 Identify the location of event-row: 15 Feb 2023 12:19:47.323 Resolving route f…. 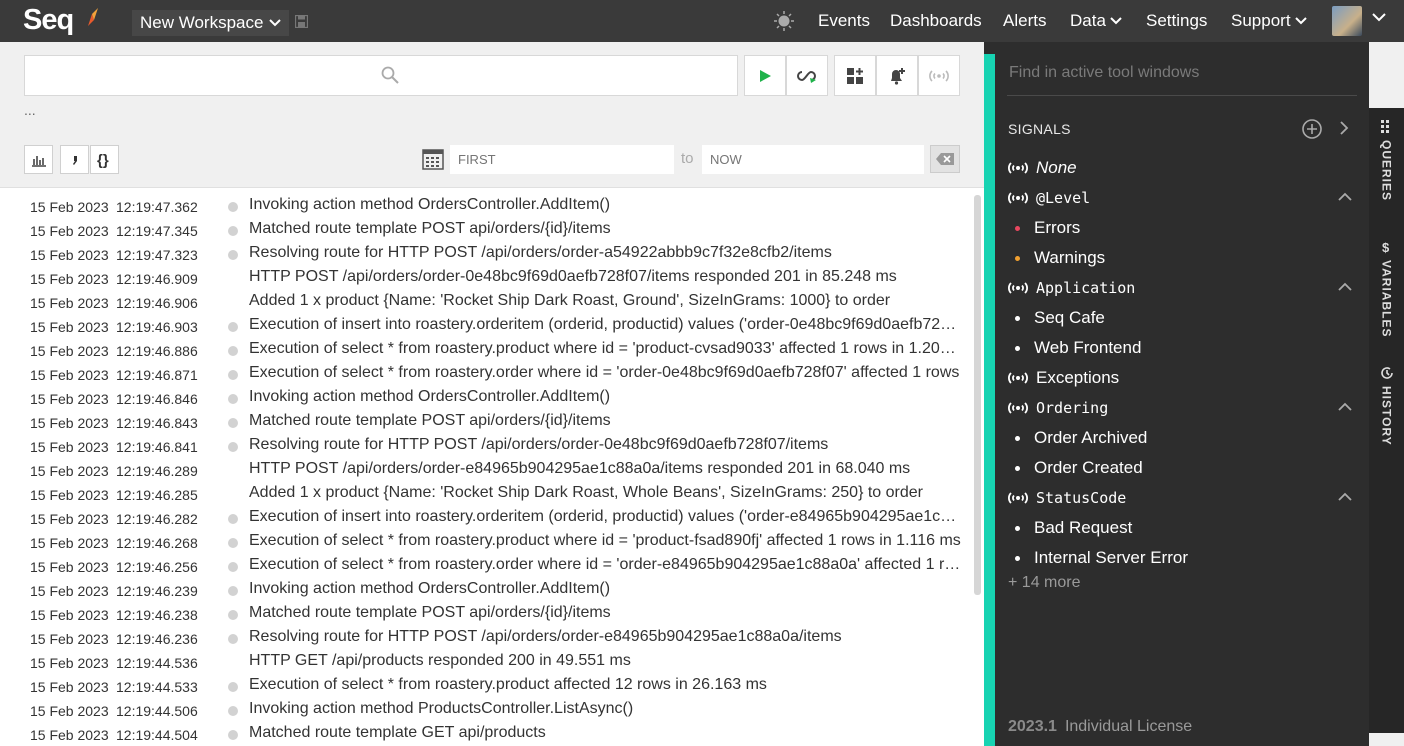
(485, 254).